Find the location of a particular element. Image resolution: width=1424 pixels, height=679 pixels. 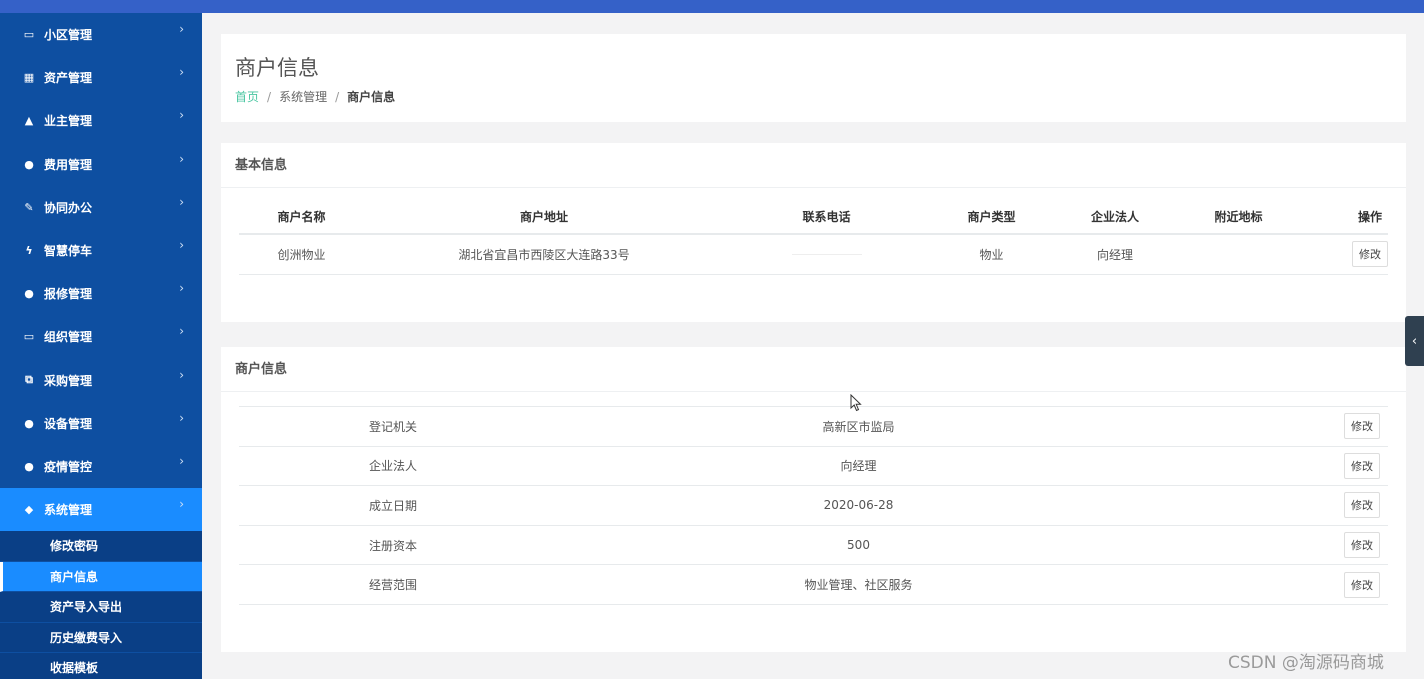

sidebar-item-label: 报修管理 is located at coordinates (68, 294).